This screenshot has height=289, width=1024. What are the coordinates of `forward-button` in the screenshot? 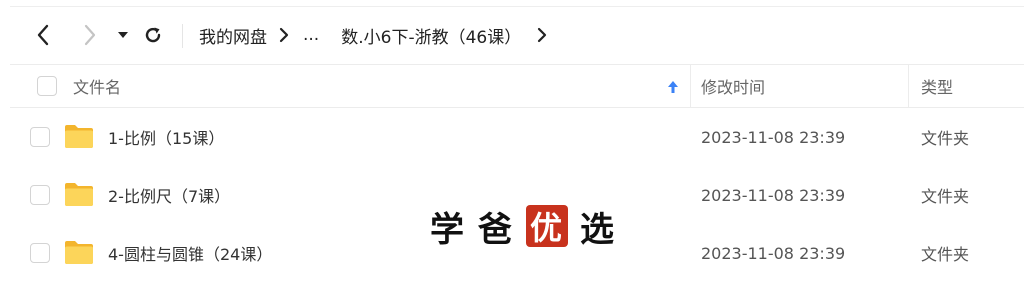 It's located at (90, 35).